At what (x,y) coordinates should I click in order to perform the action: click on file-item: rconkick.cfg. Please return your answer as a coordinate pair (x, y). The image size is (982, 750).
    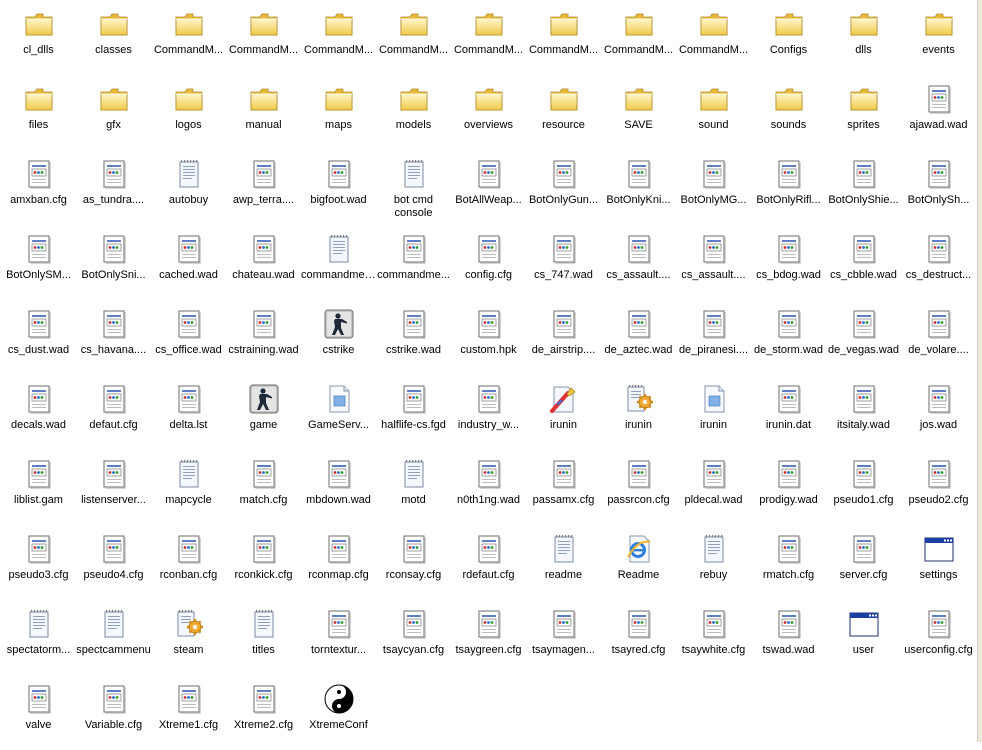
    Looking at the image, I should click on (263, 562).